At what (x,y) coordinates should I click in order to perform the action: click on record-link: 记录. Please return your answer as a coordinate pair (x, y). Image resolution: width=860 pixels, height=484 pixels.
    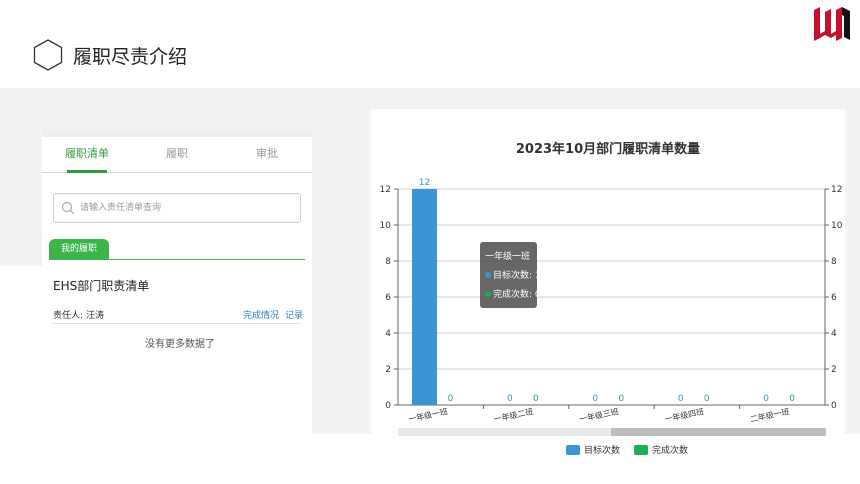
    Looking at the image, I should click on (294, 314).